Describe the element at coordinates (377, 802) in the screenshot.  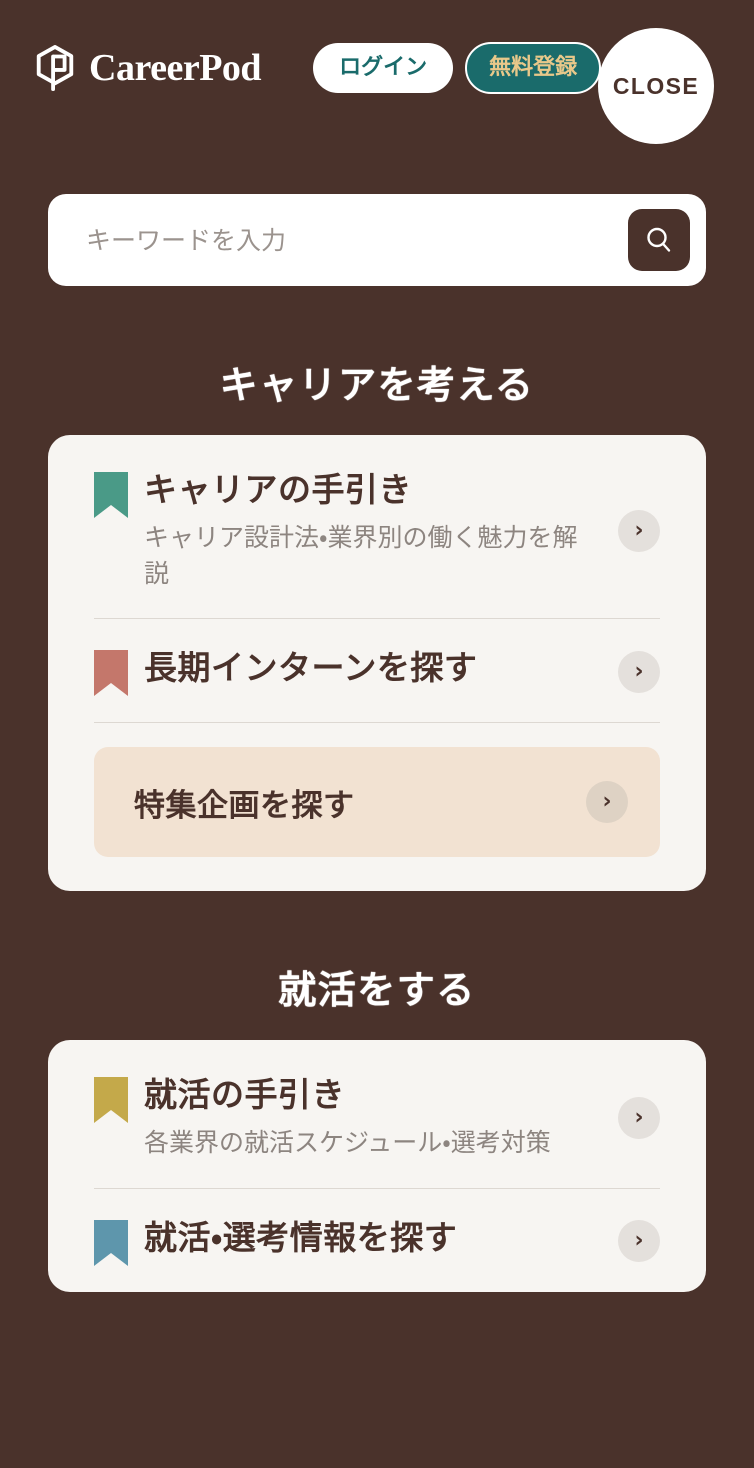
I see `featured-link-special-projects: 特集企画を探す ›` at that location.